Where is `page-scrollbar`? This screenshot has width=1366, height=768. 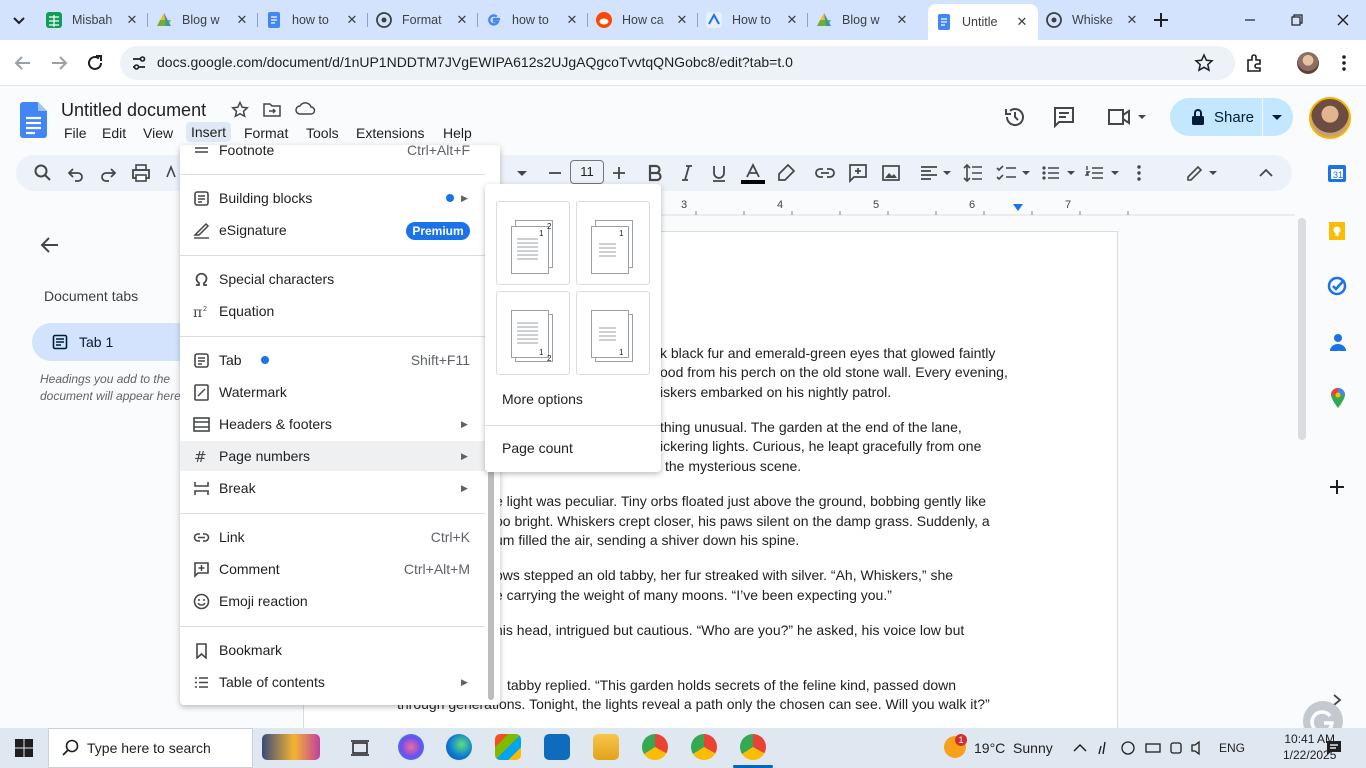 page-scrollbar is located at coordinates (1302, 329).